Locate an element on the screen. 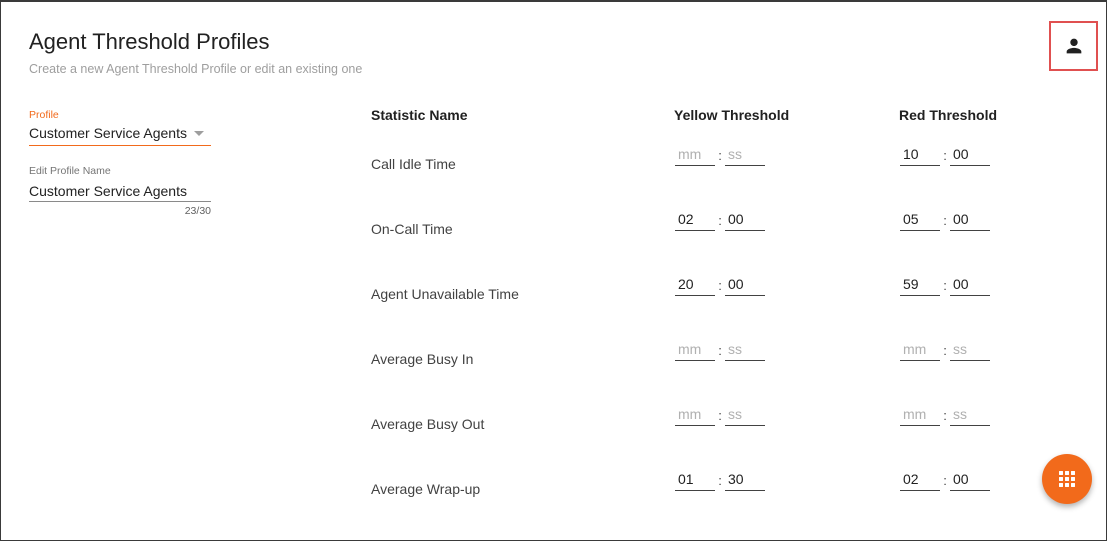  edit-profile-name-label: Edit Profile Name is located at coordinates (70, 171).